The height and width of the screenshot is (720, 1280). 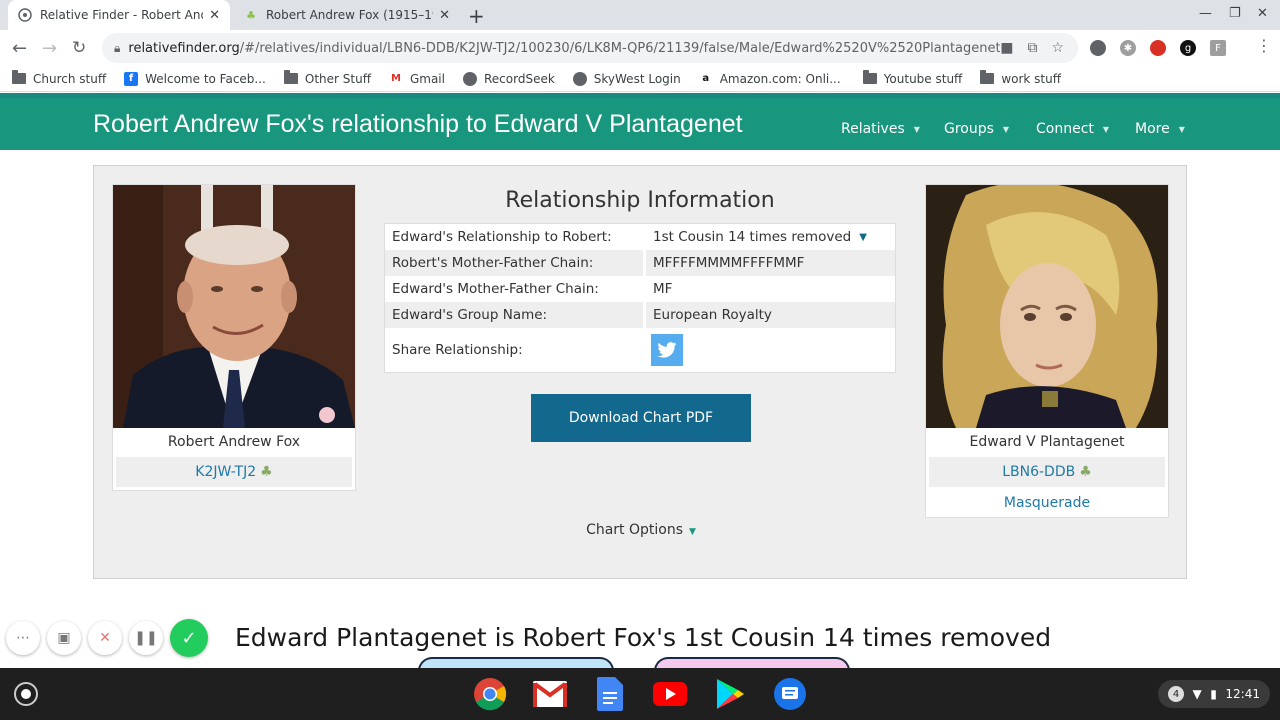 I want to click on play-store-app-icon, so click(x=730, y=694).